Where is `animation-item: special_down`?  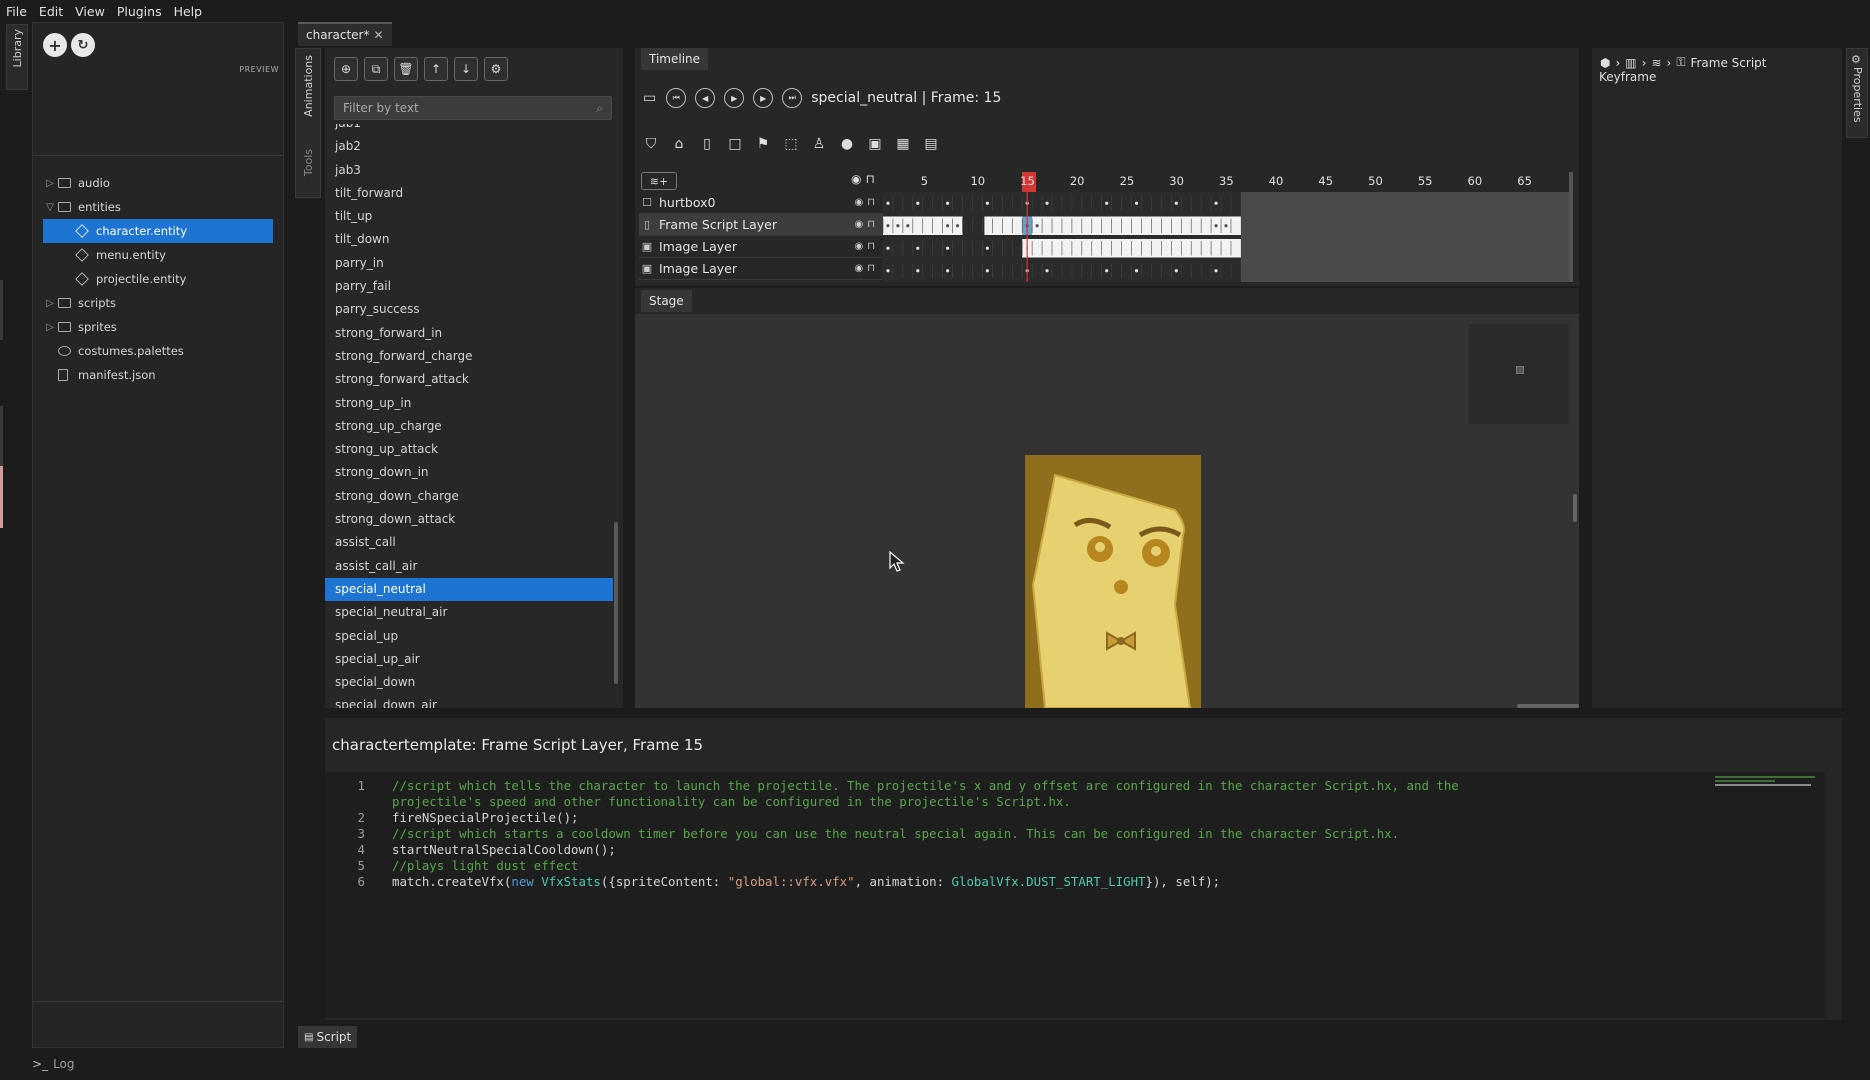
animation-item: special_down is located at coordinates (469, 682).